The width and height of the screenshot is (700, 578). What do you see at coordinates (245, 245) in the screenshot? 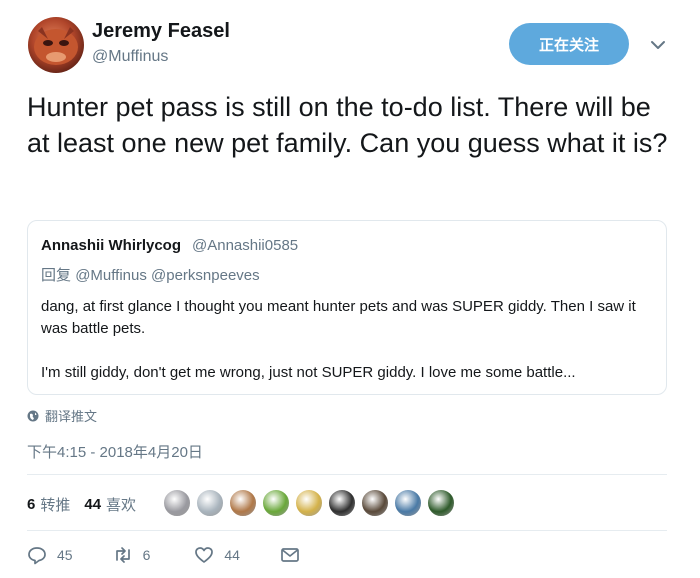
I see `quoted-author-handle: @Annashii0585` at bounding box center [245, 245].